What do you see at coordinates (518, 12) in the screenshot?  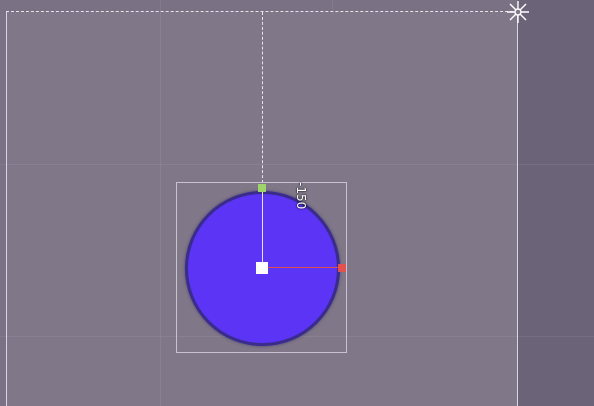 I see `pivot-star-icon` at bounding box center [518, 12].